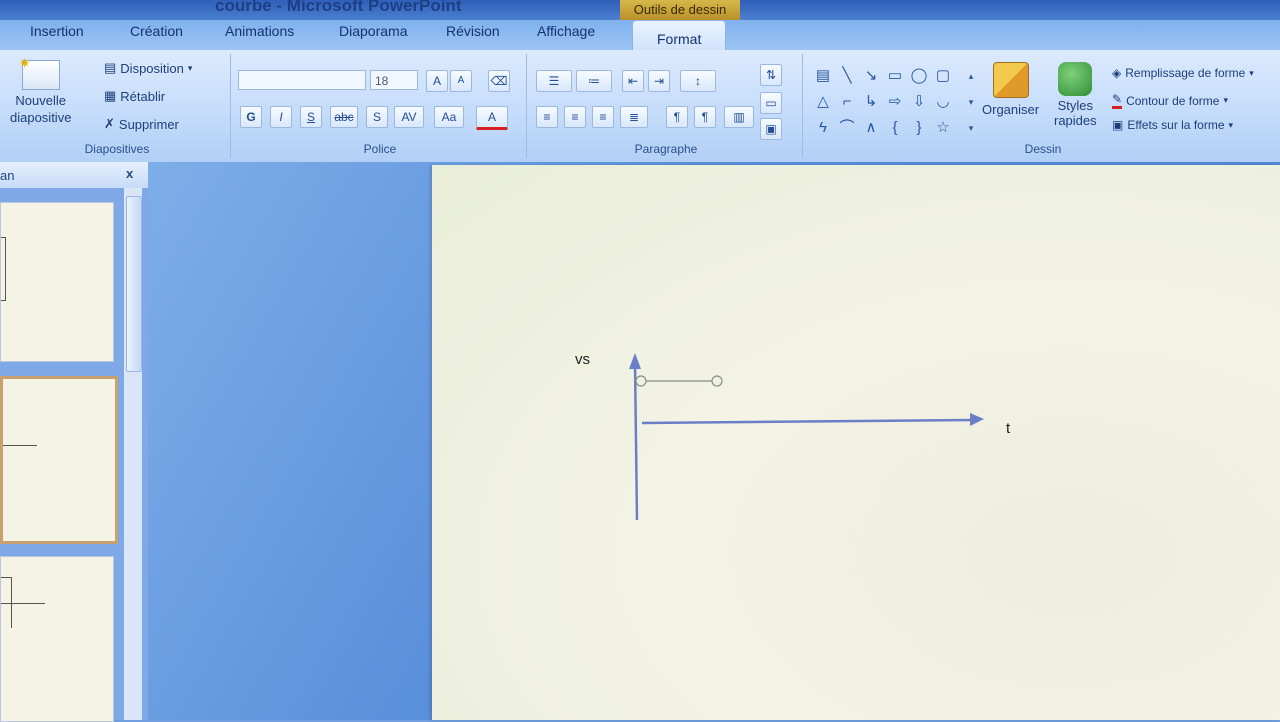 Image resolution: width=1280 pixels, height=722 pixels. What do you see at coordinates (1075, 113) in the screenshot?
I see `quick-styles-label: Styles rapides` at bounding box center [1075, 113].